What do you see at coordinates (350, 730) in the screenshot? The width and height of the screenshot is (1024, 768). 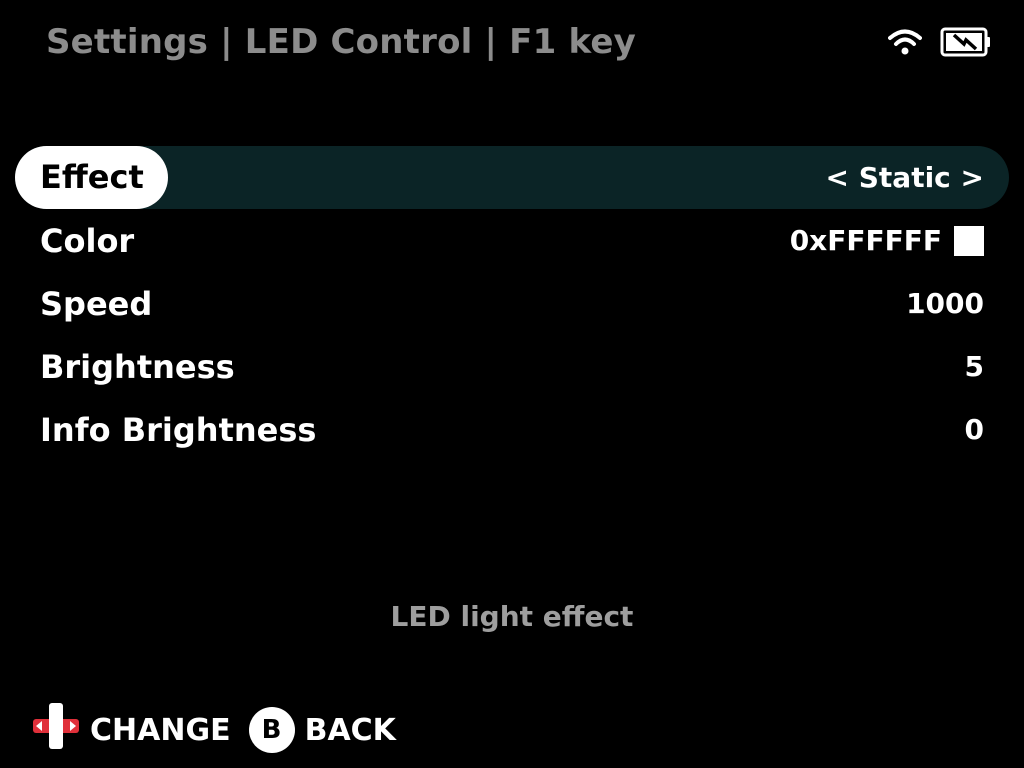 I see `back-label: BACK` at bounding box center [350, 730].